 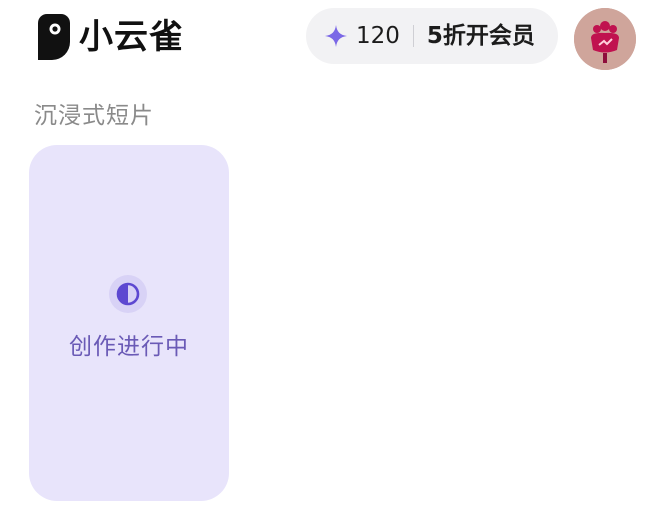 What do you see at coordinates (94, 116) in the screenshot?
I see `section-title: 沉浸式短片` at bounding box center [94, 116].